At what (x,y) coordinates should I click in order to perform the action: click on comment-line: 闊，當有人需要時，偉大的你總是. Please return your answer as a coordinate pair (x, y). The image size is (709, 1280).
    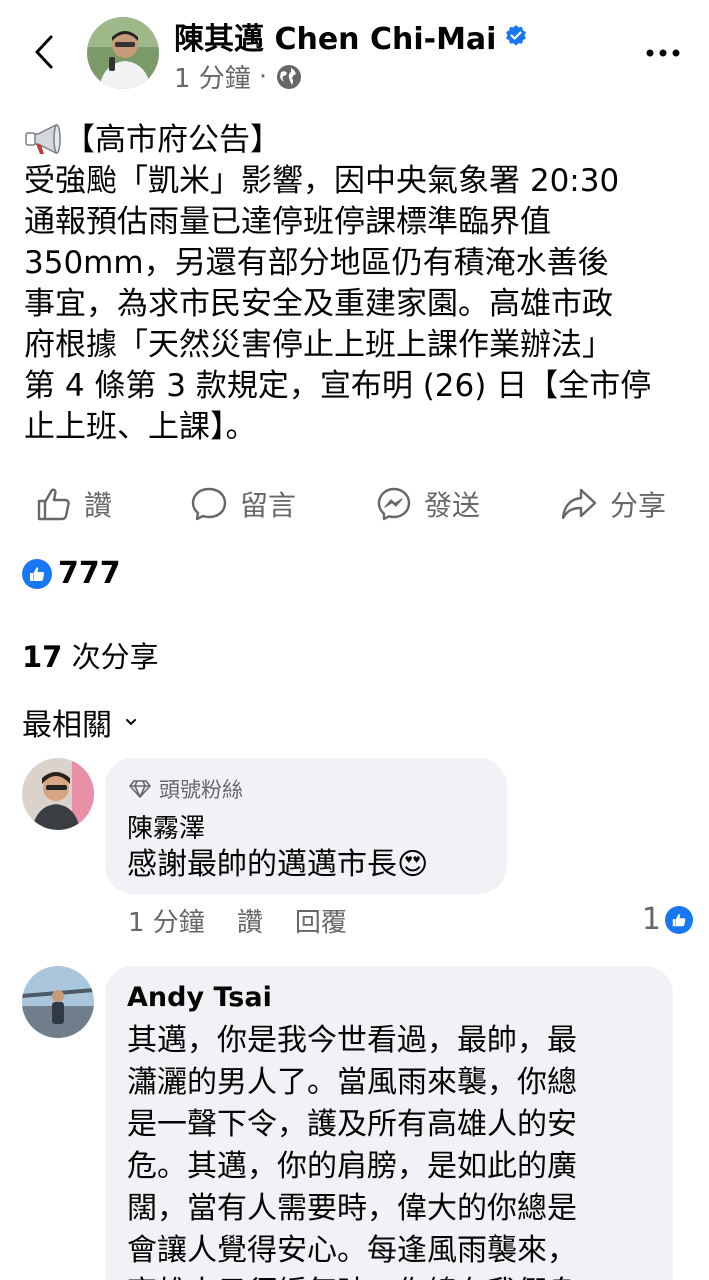
    Looking at the image, I should click on (352, 1208).